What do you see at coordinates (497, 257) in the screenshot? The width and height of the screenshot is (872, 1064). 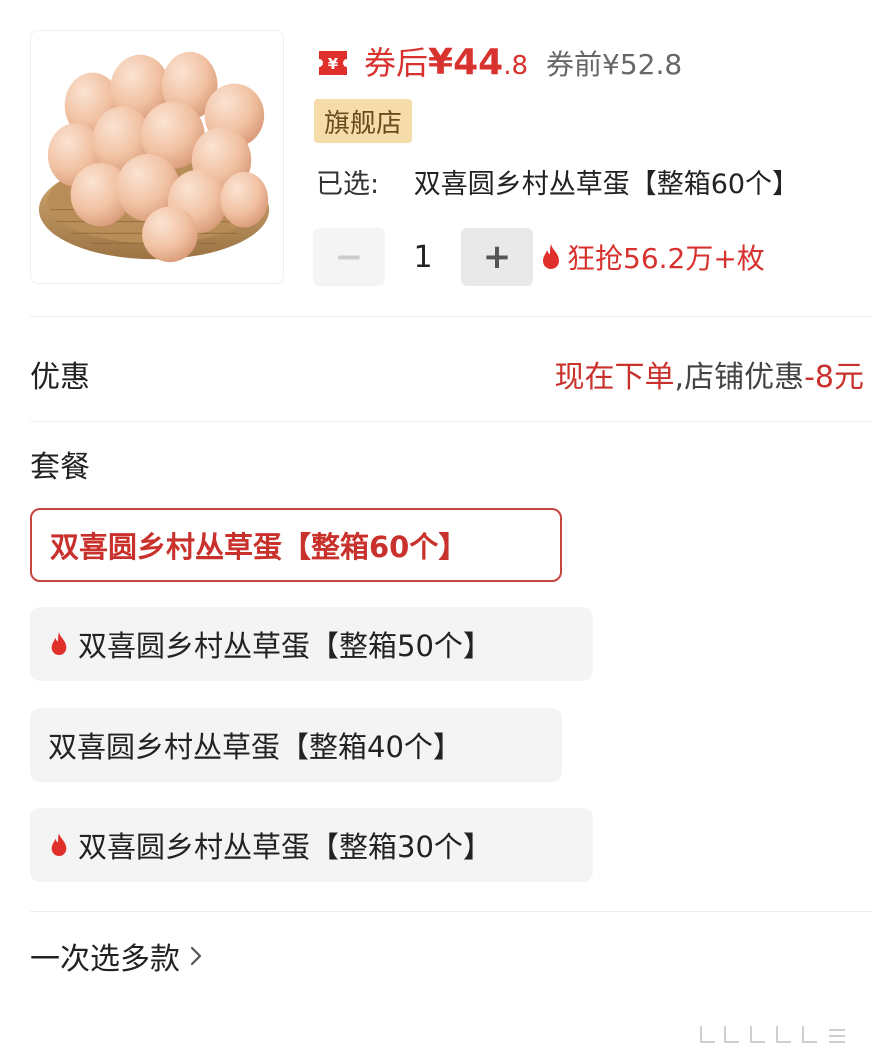 I see `increase-quantity-button: +` at bounding box center [497, 257].